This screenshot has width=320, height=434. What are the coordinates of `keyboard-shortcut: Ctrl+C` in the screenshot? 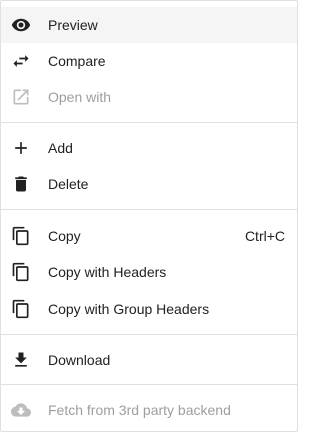 It's located at (264, 236).